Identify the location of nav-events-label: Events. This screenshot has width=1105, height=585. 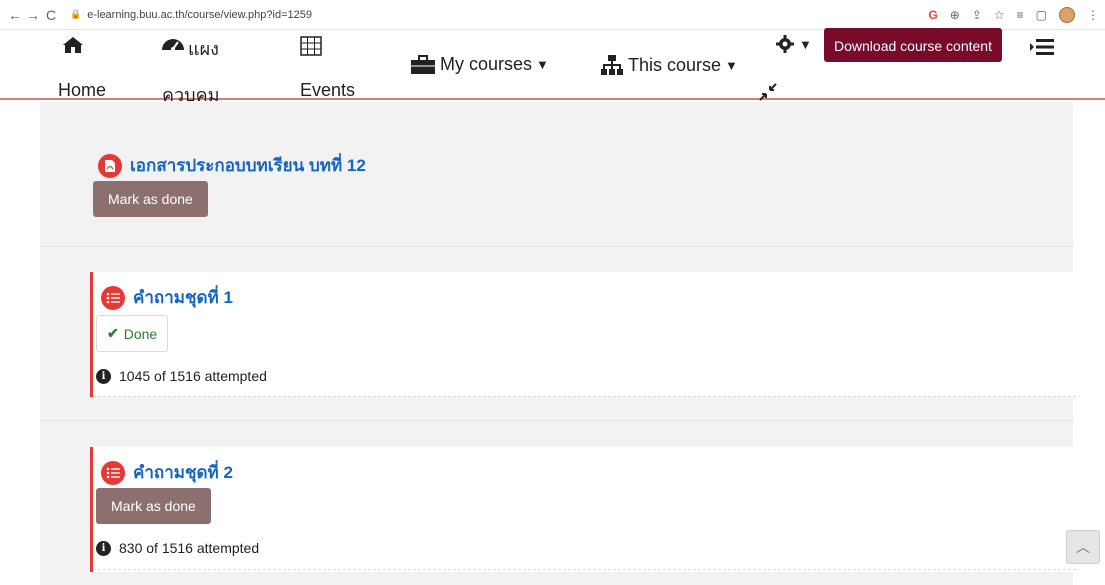
(327, 90).